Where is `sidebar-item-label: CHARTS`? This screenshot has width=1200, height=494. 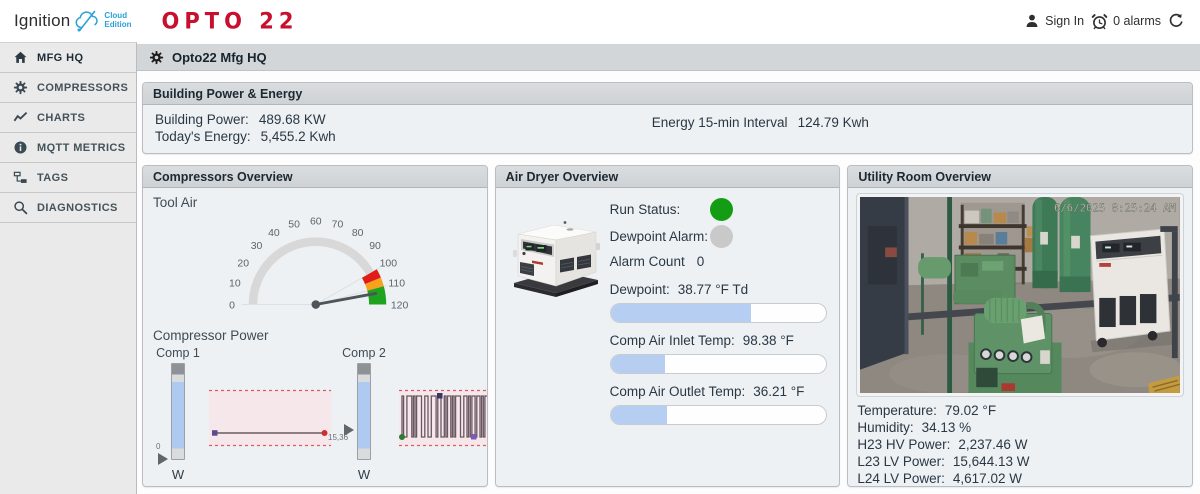
sidebar-item-label: CHARTS is located at coordinates (61, 117).